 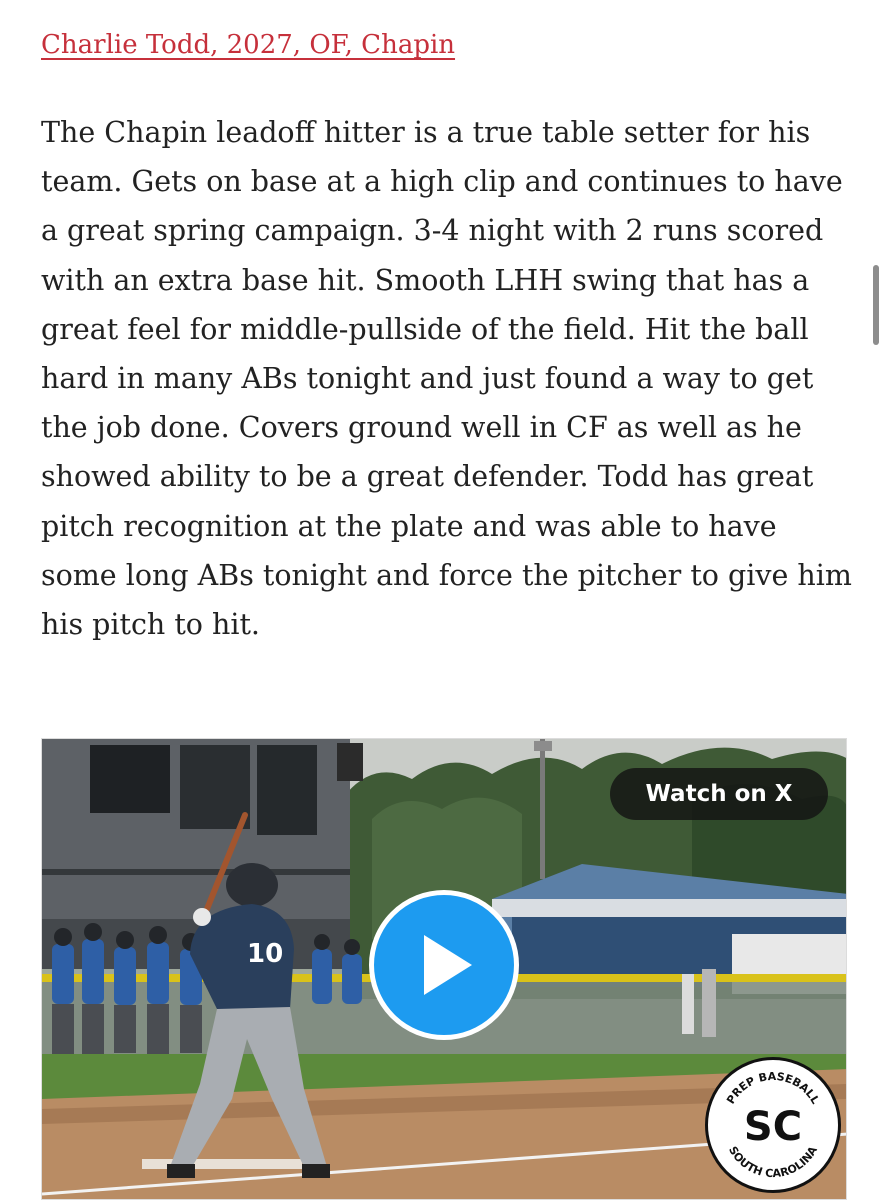 I want to click on svg-text: SC, so click(x=773, y=1127).